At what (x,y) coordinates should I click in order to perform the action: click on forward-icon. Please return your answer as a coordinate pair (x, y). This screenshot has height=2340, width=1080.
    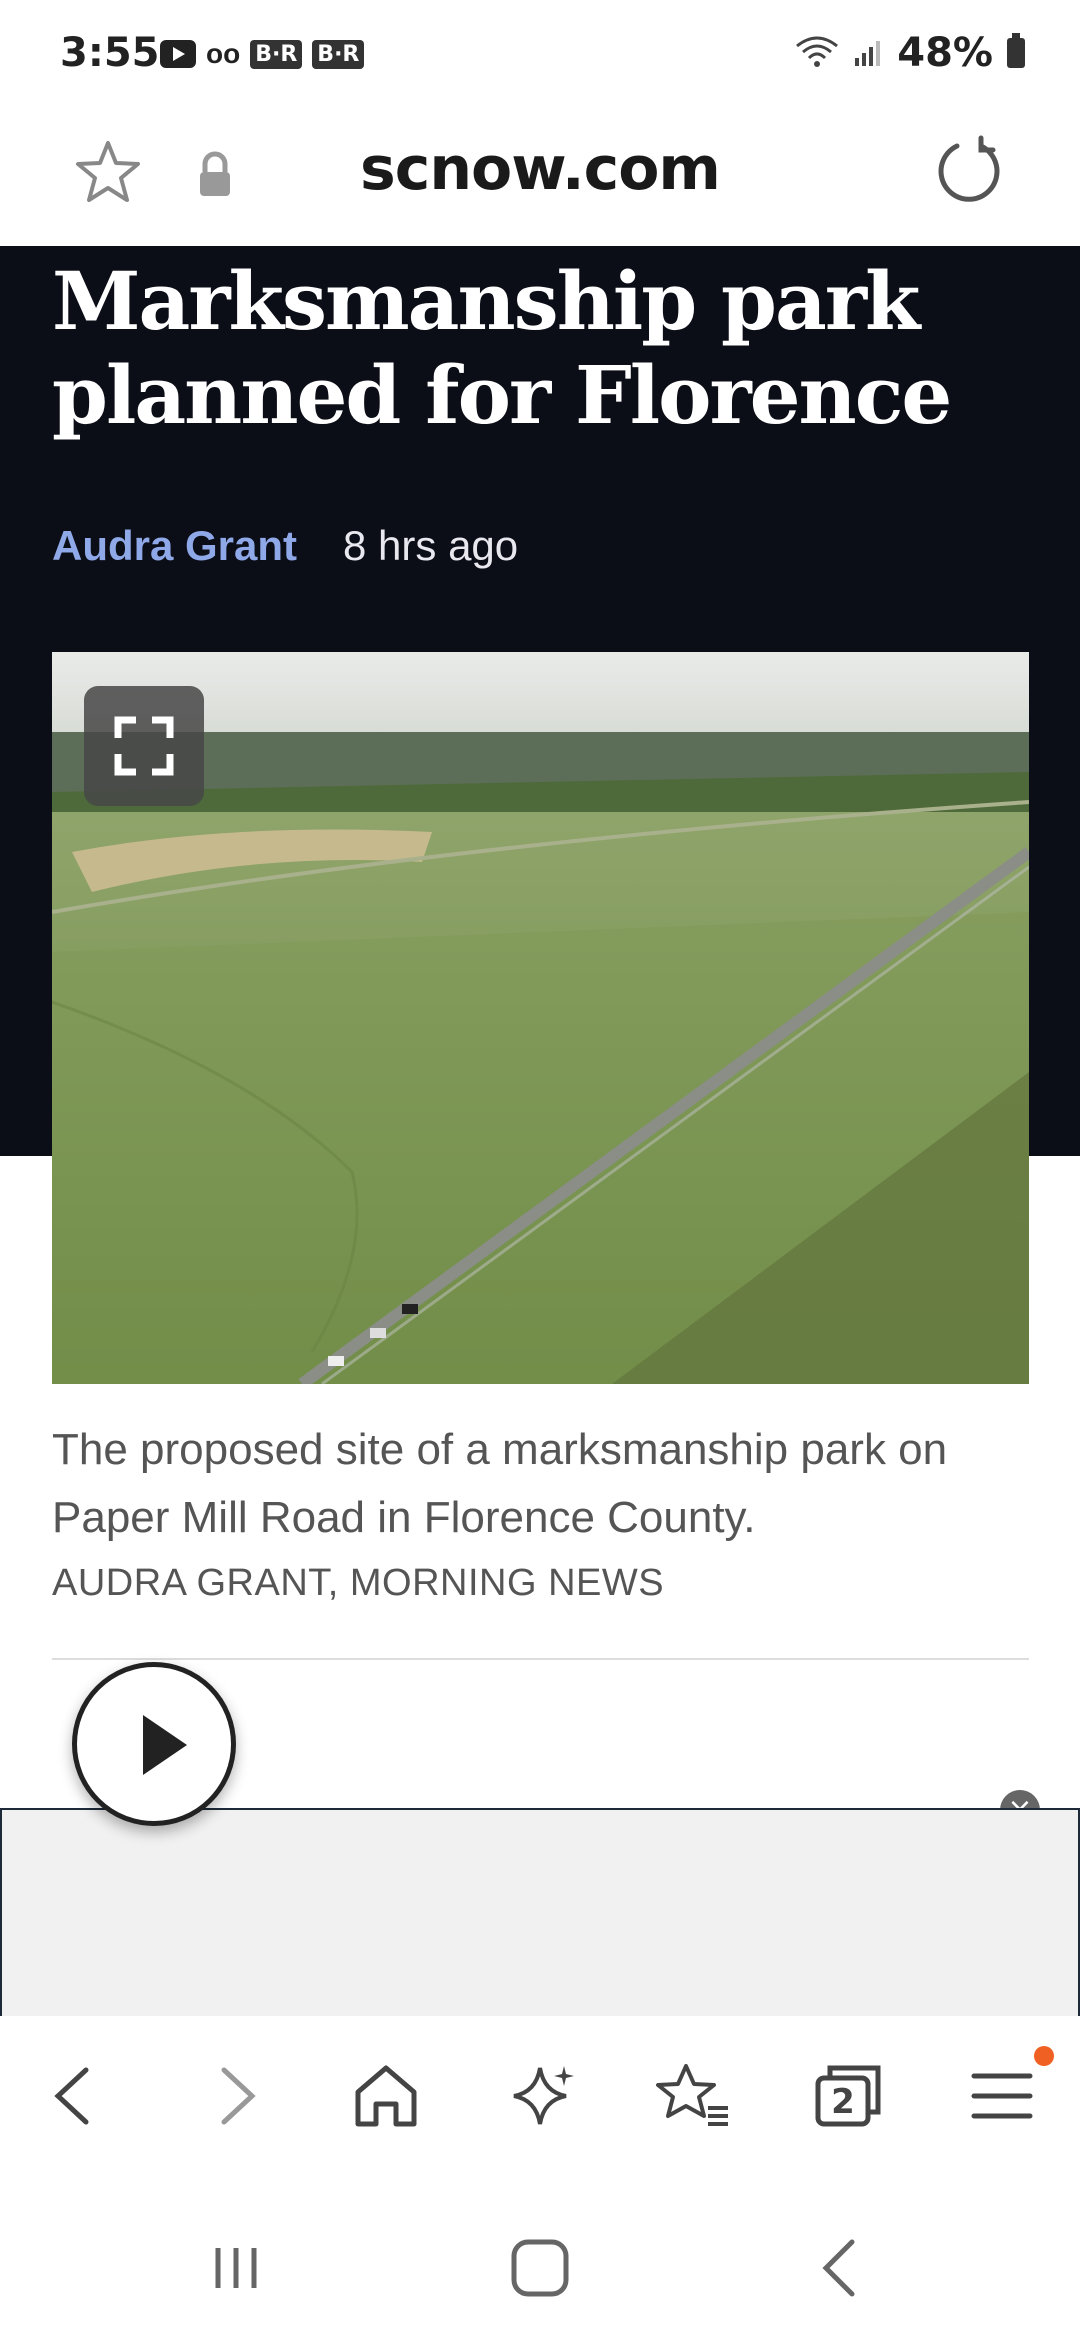
    Looking at the image, I should click on (236, 2096).